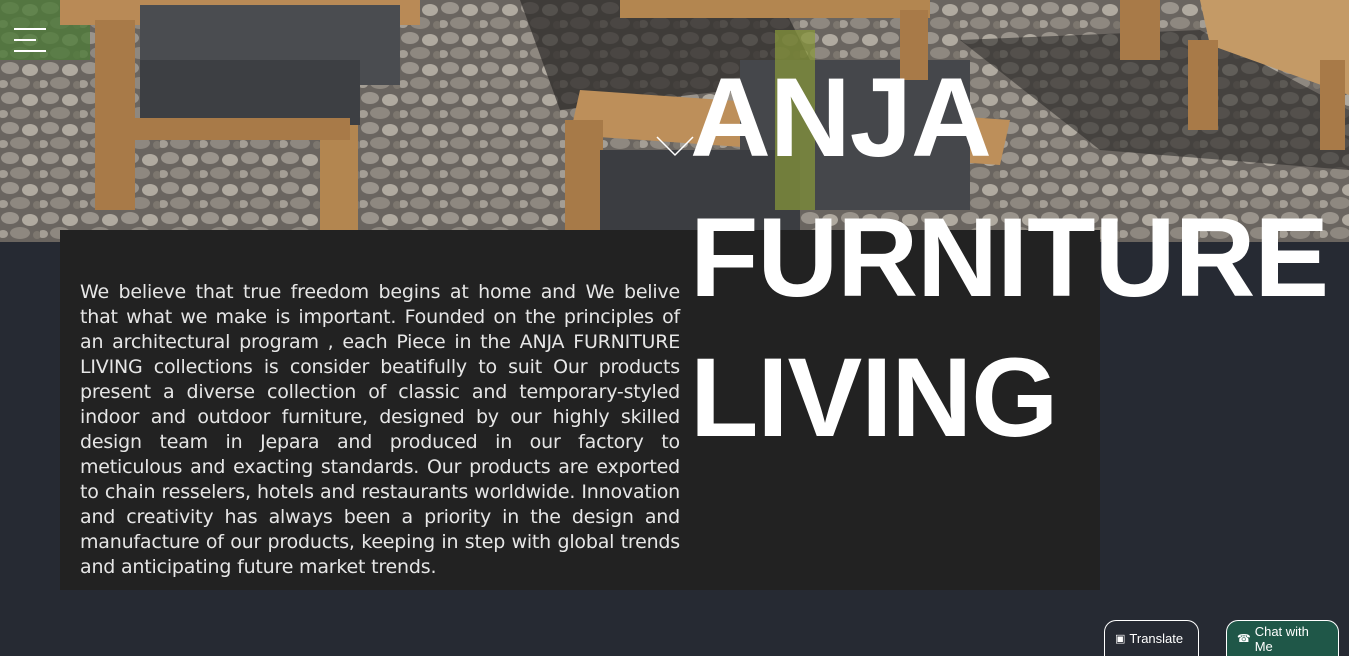 The image size is (1349, 656). What do you see at coordinates (675, 146) in the screenshot?
I see `chevron-down-icon` at bounding box center [675, 146].